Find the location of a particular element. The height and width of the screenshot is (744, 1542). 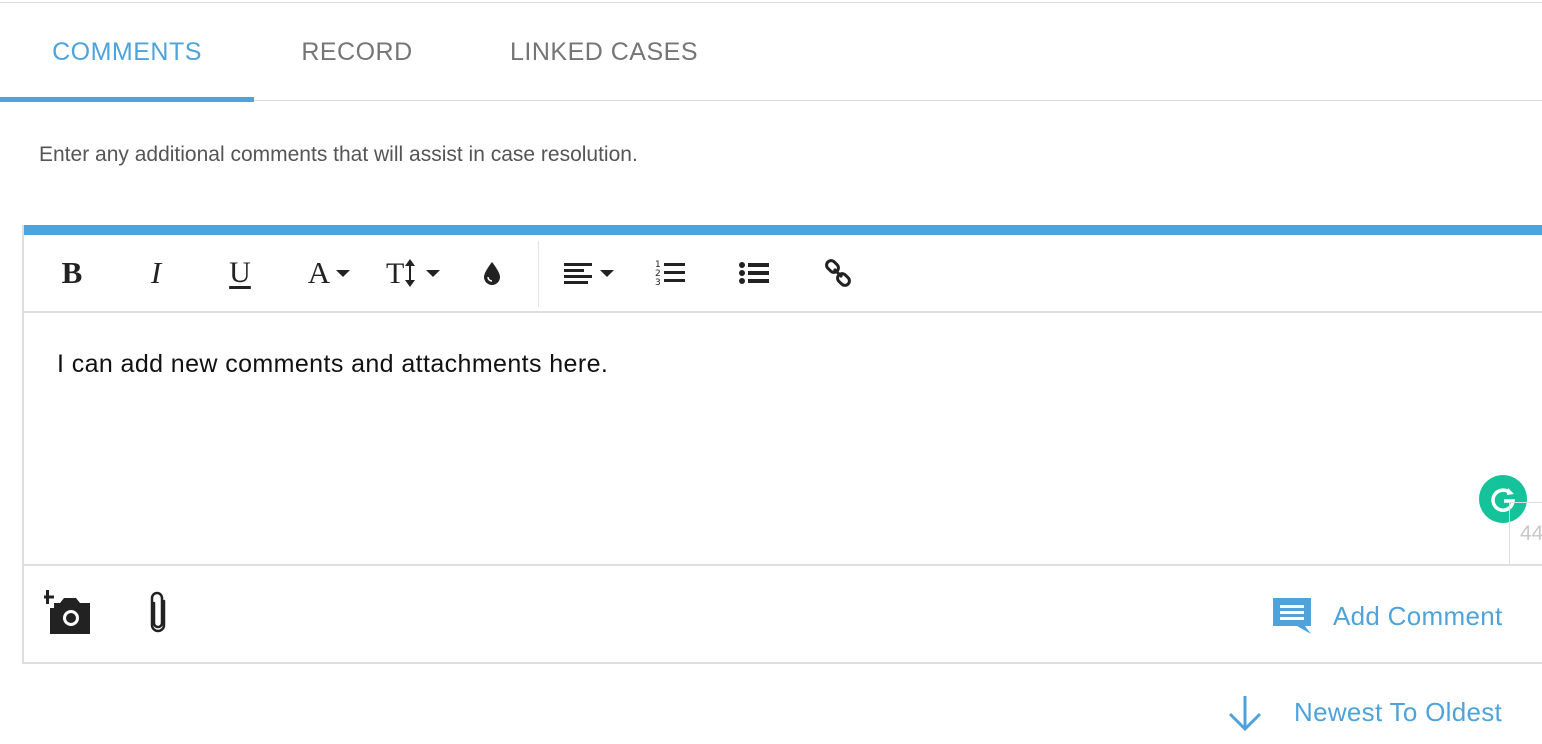

svg-text: T is located at coordinates (395, 273).